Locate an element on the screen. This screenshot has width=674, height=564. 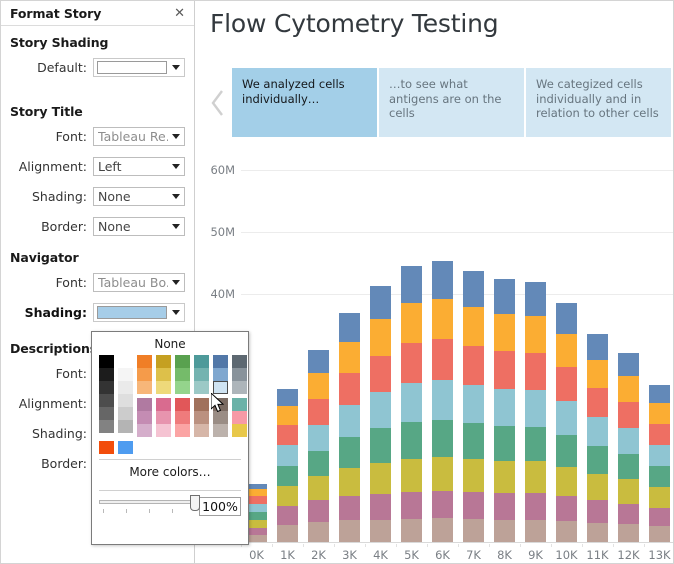
swatch-row-top is located at coordinates (173, 374).